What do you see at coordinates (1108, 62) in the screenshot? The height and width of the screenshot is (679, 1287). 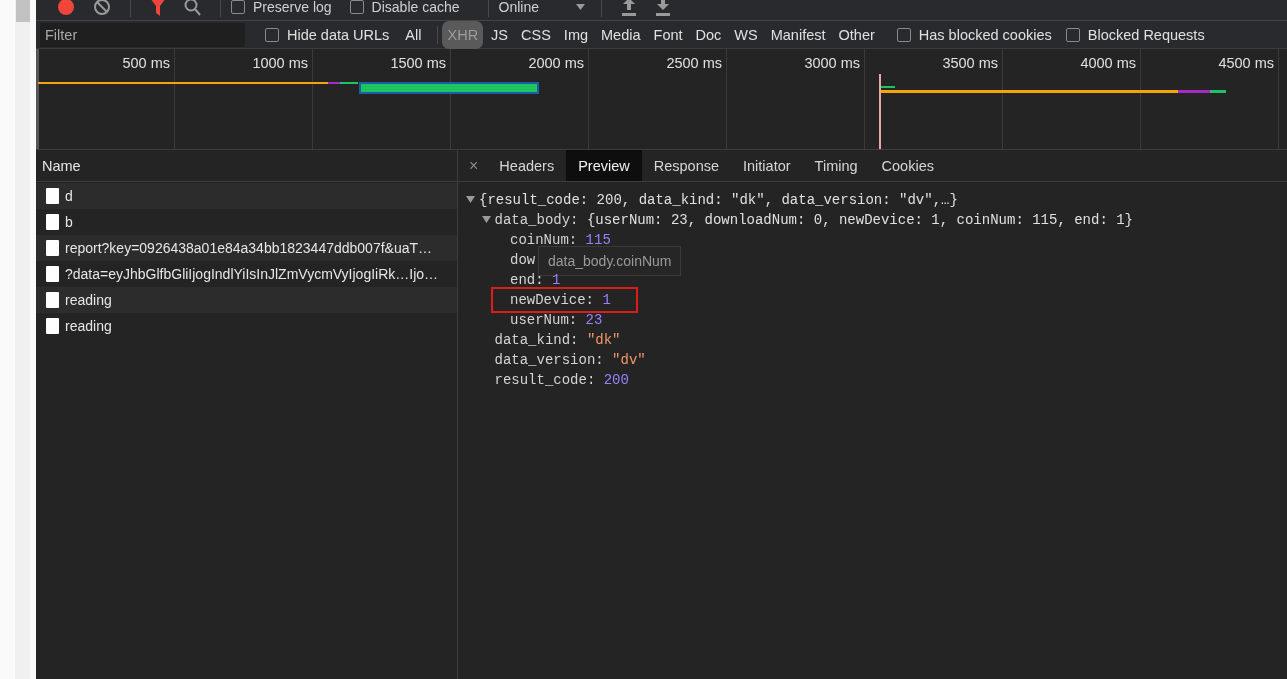 I see `time-tick-label: 4000 ms` at bounding box center [1108, 62].